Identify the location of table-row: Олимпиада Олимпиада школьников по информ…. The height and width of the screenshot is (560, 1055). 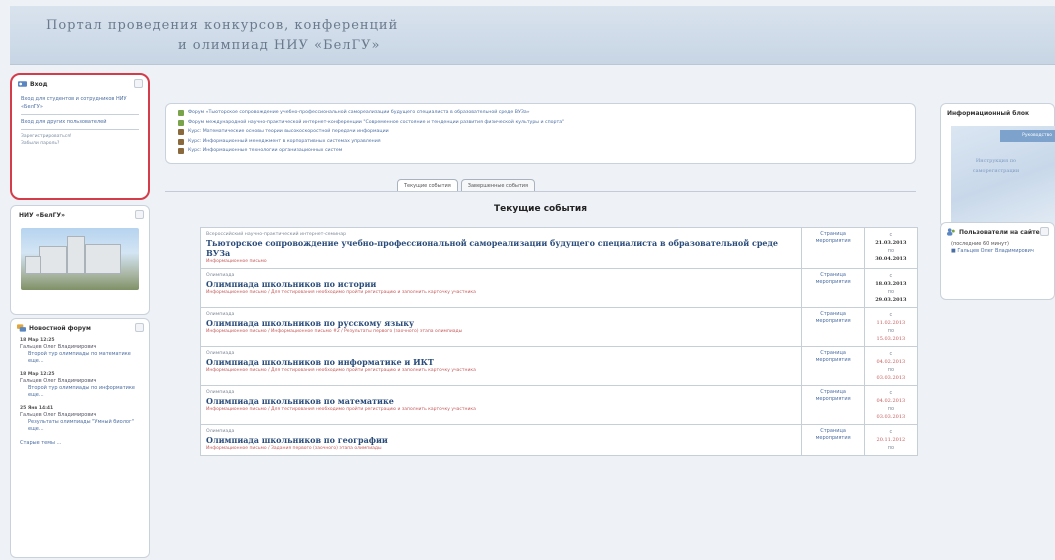
(559, 366).